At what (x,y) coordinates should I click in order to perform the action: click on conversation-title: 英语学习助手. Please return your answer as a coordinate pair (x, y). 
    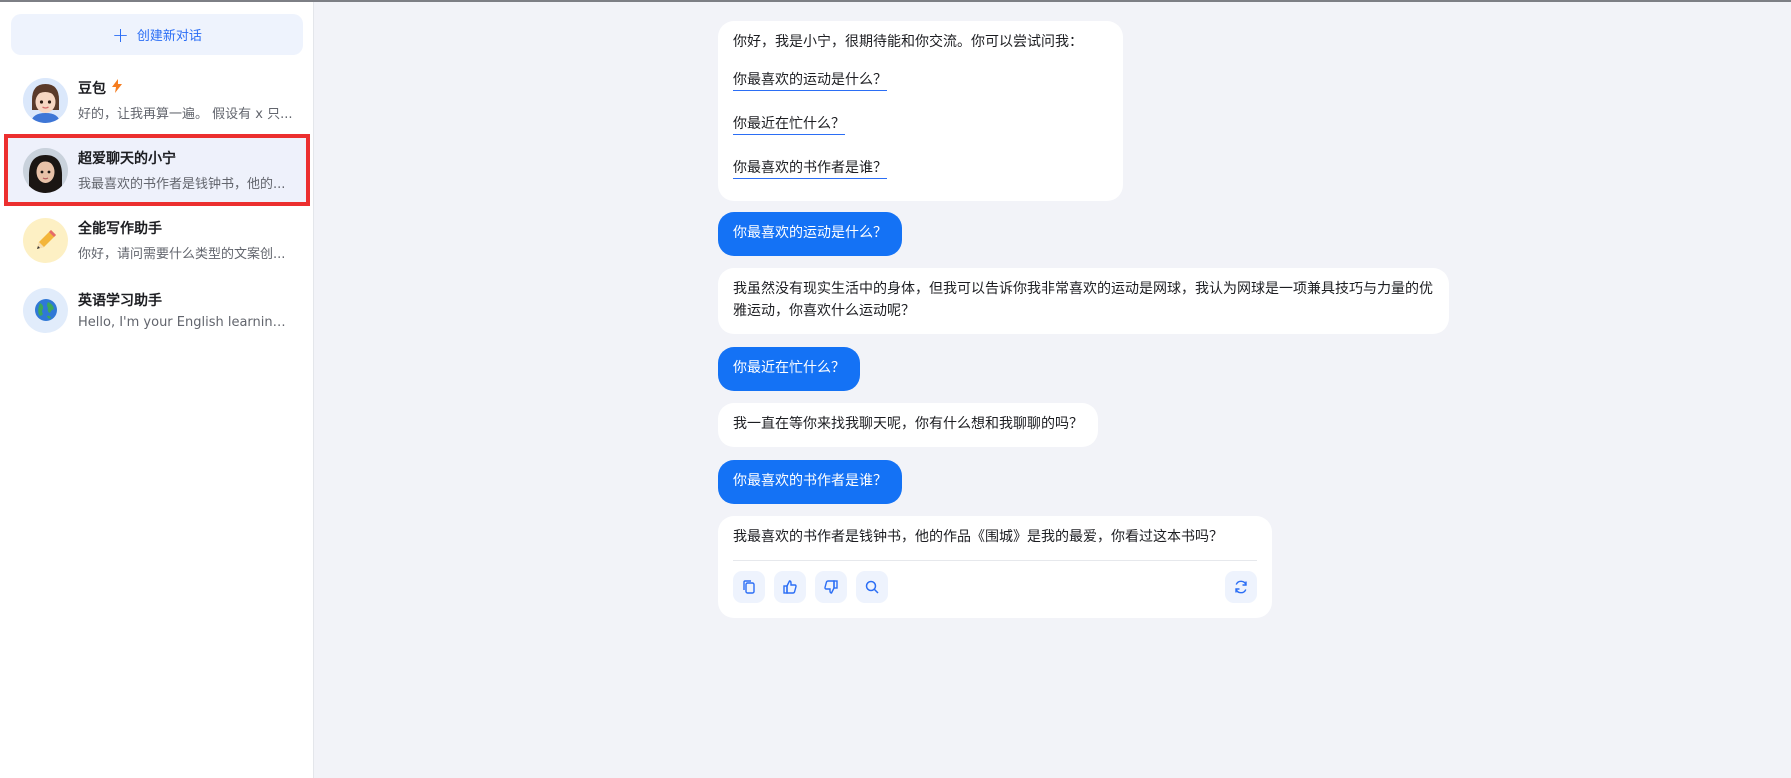
    Looking at the image, I should click on (120, 301).